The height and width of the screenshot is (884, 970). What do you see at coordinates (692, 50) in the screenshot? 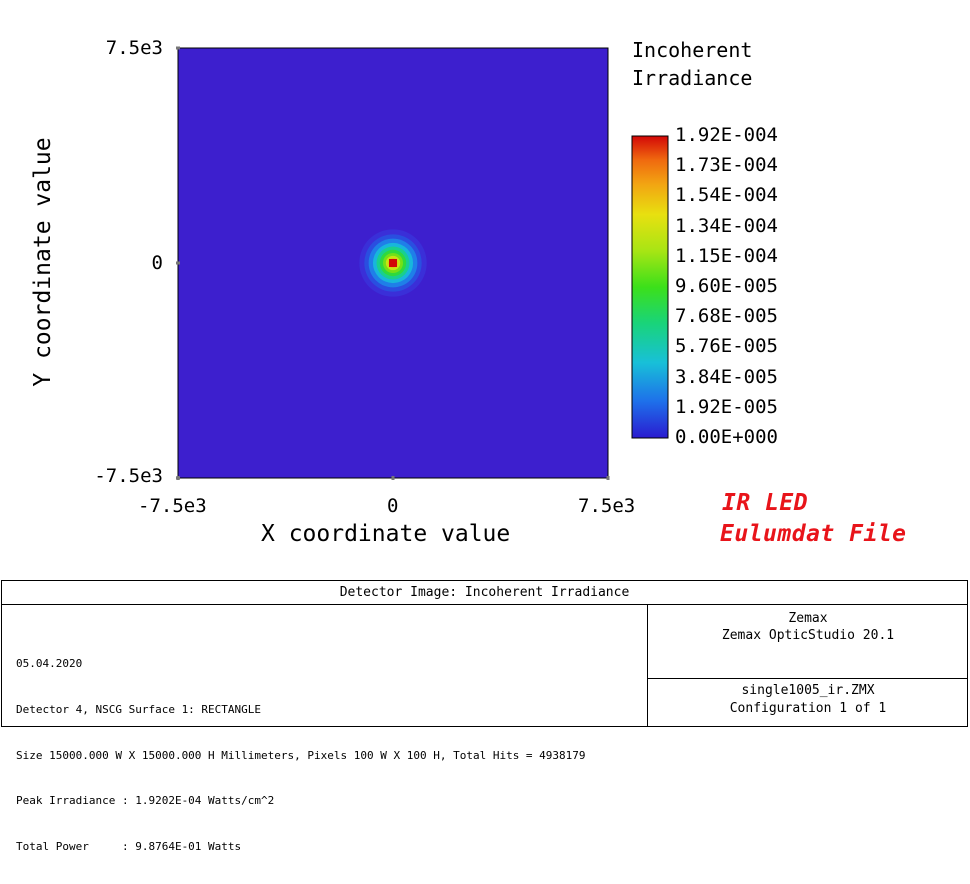
I see `legend-title-line1: Incoherent` at bounding box center [692, 50].